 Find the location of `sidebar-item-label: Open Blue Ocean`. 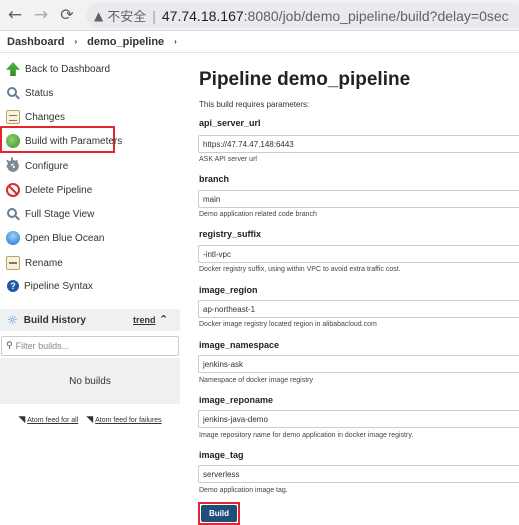

sidebar-item-label: Open Blue Ocean is located at coordinates (65, 238).